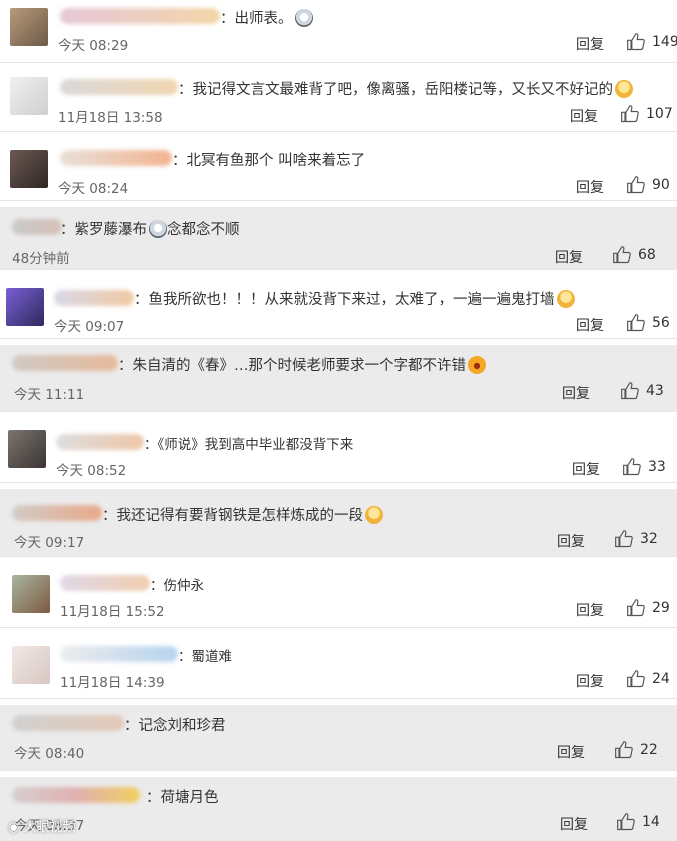 The height and width of the screenshot is (841, 677). I want to click on comment-time: 48分钟前, so click(41, 259).